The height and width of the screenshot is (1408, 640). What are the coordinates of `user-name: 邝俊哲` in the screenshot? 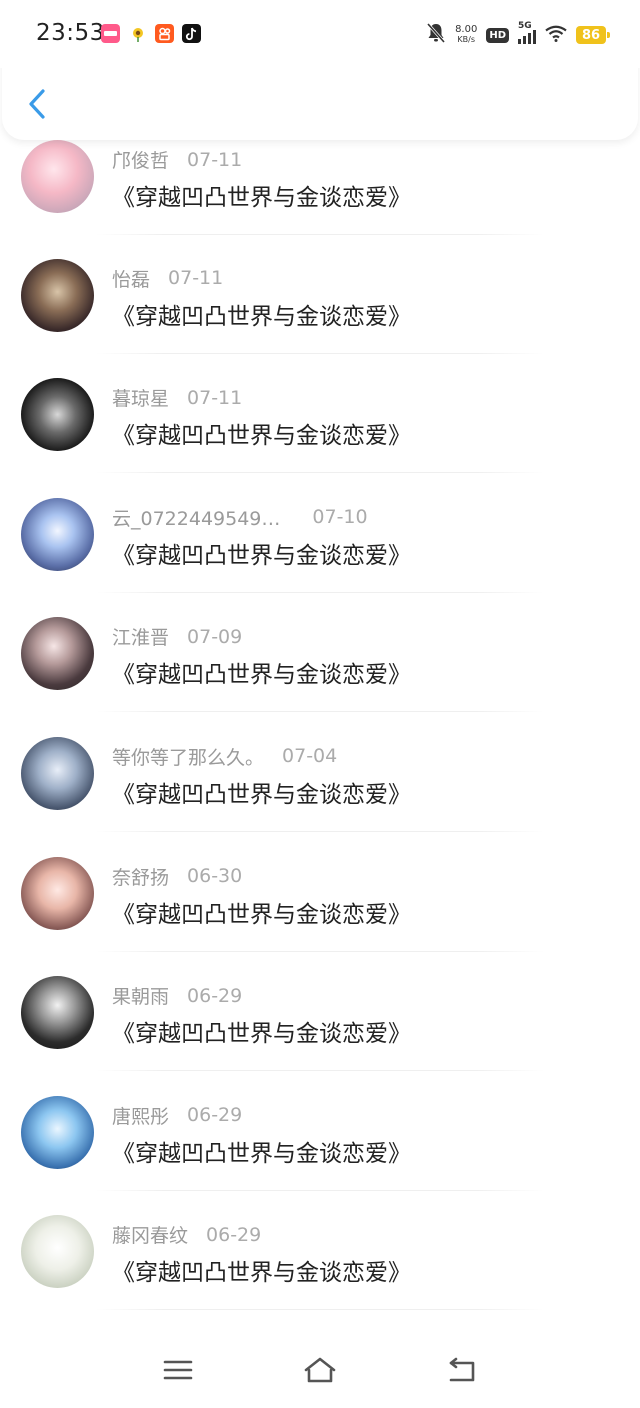 It's located at (141, 161).